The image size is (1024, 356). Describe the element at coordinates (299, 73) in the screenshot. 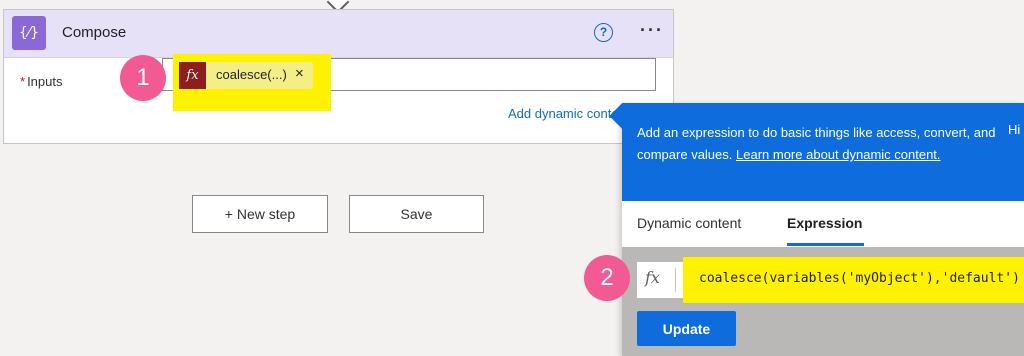

I see `remove-token-icon: ×` at that location.